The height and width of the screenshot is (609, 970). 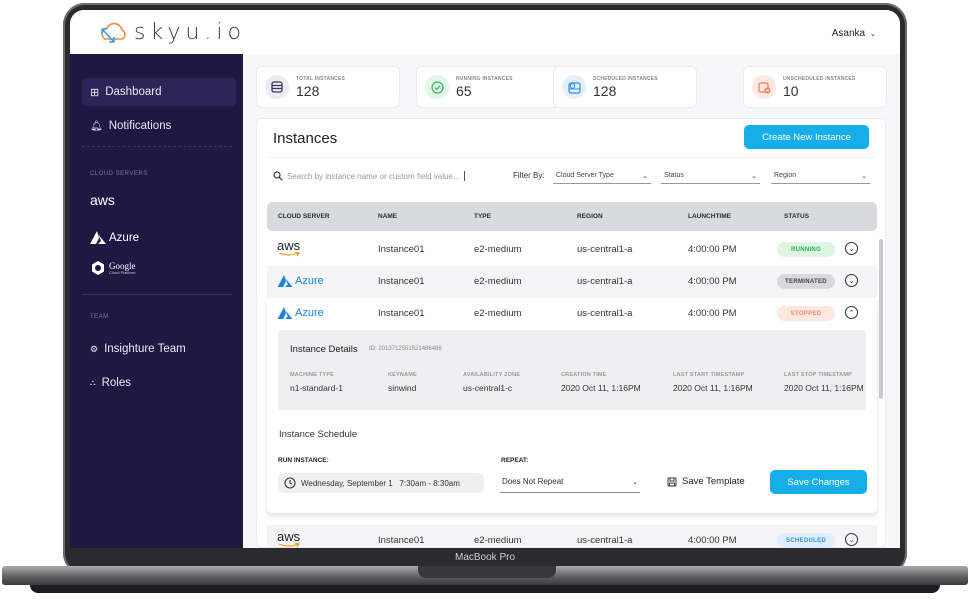 I want to click on stat-card-unscheduled: UNSCHEDULED INSTANCES 10, so click(x=815, y=87).